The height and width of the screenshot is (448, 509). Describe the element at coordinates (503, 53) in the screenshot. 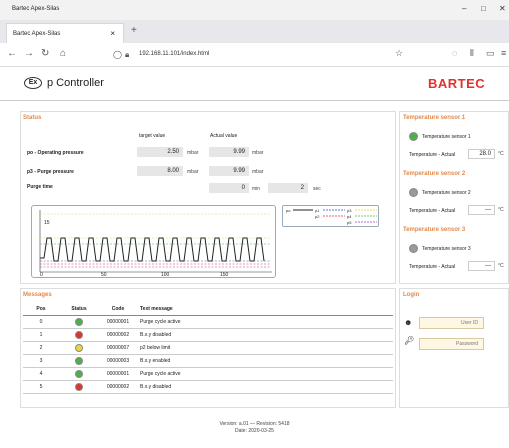

I see `menu-icon: ≡` at that location.